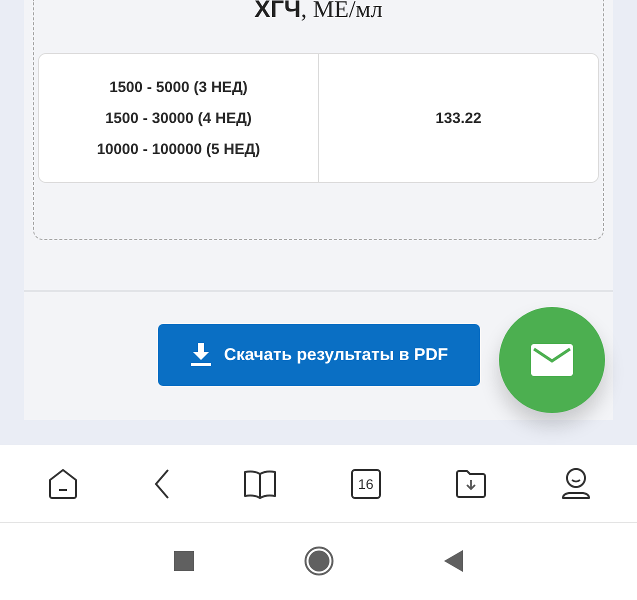 The height and width of the screenshot is (600, 637). What do you see at coordinates (576, 484) in the screenshot?
I see `profile-icon` at bounding box center [576, 484].